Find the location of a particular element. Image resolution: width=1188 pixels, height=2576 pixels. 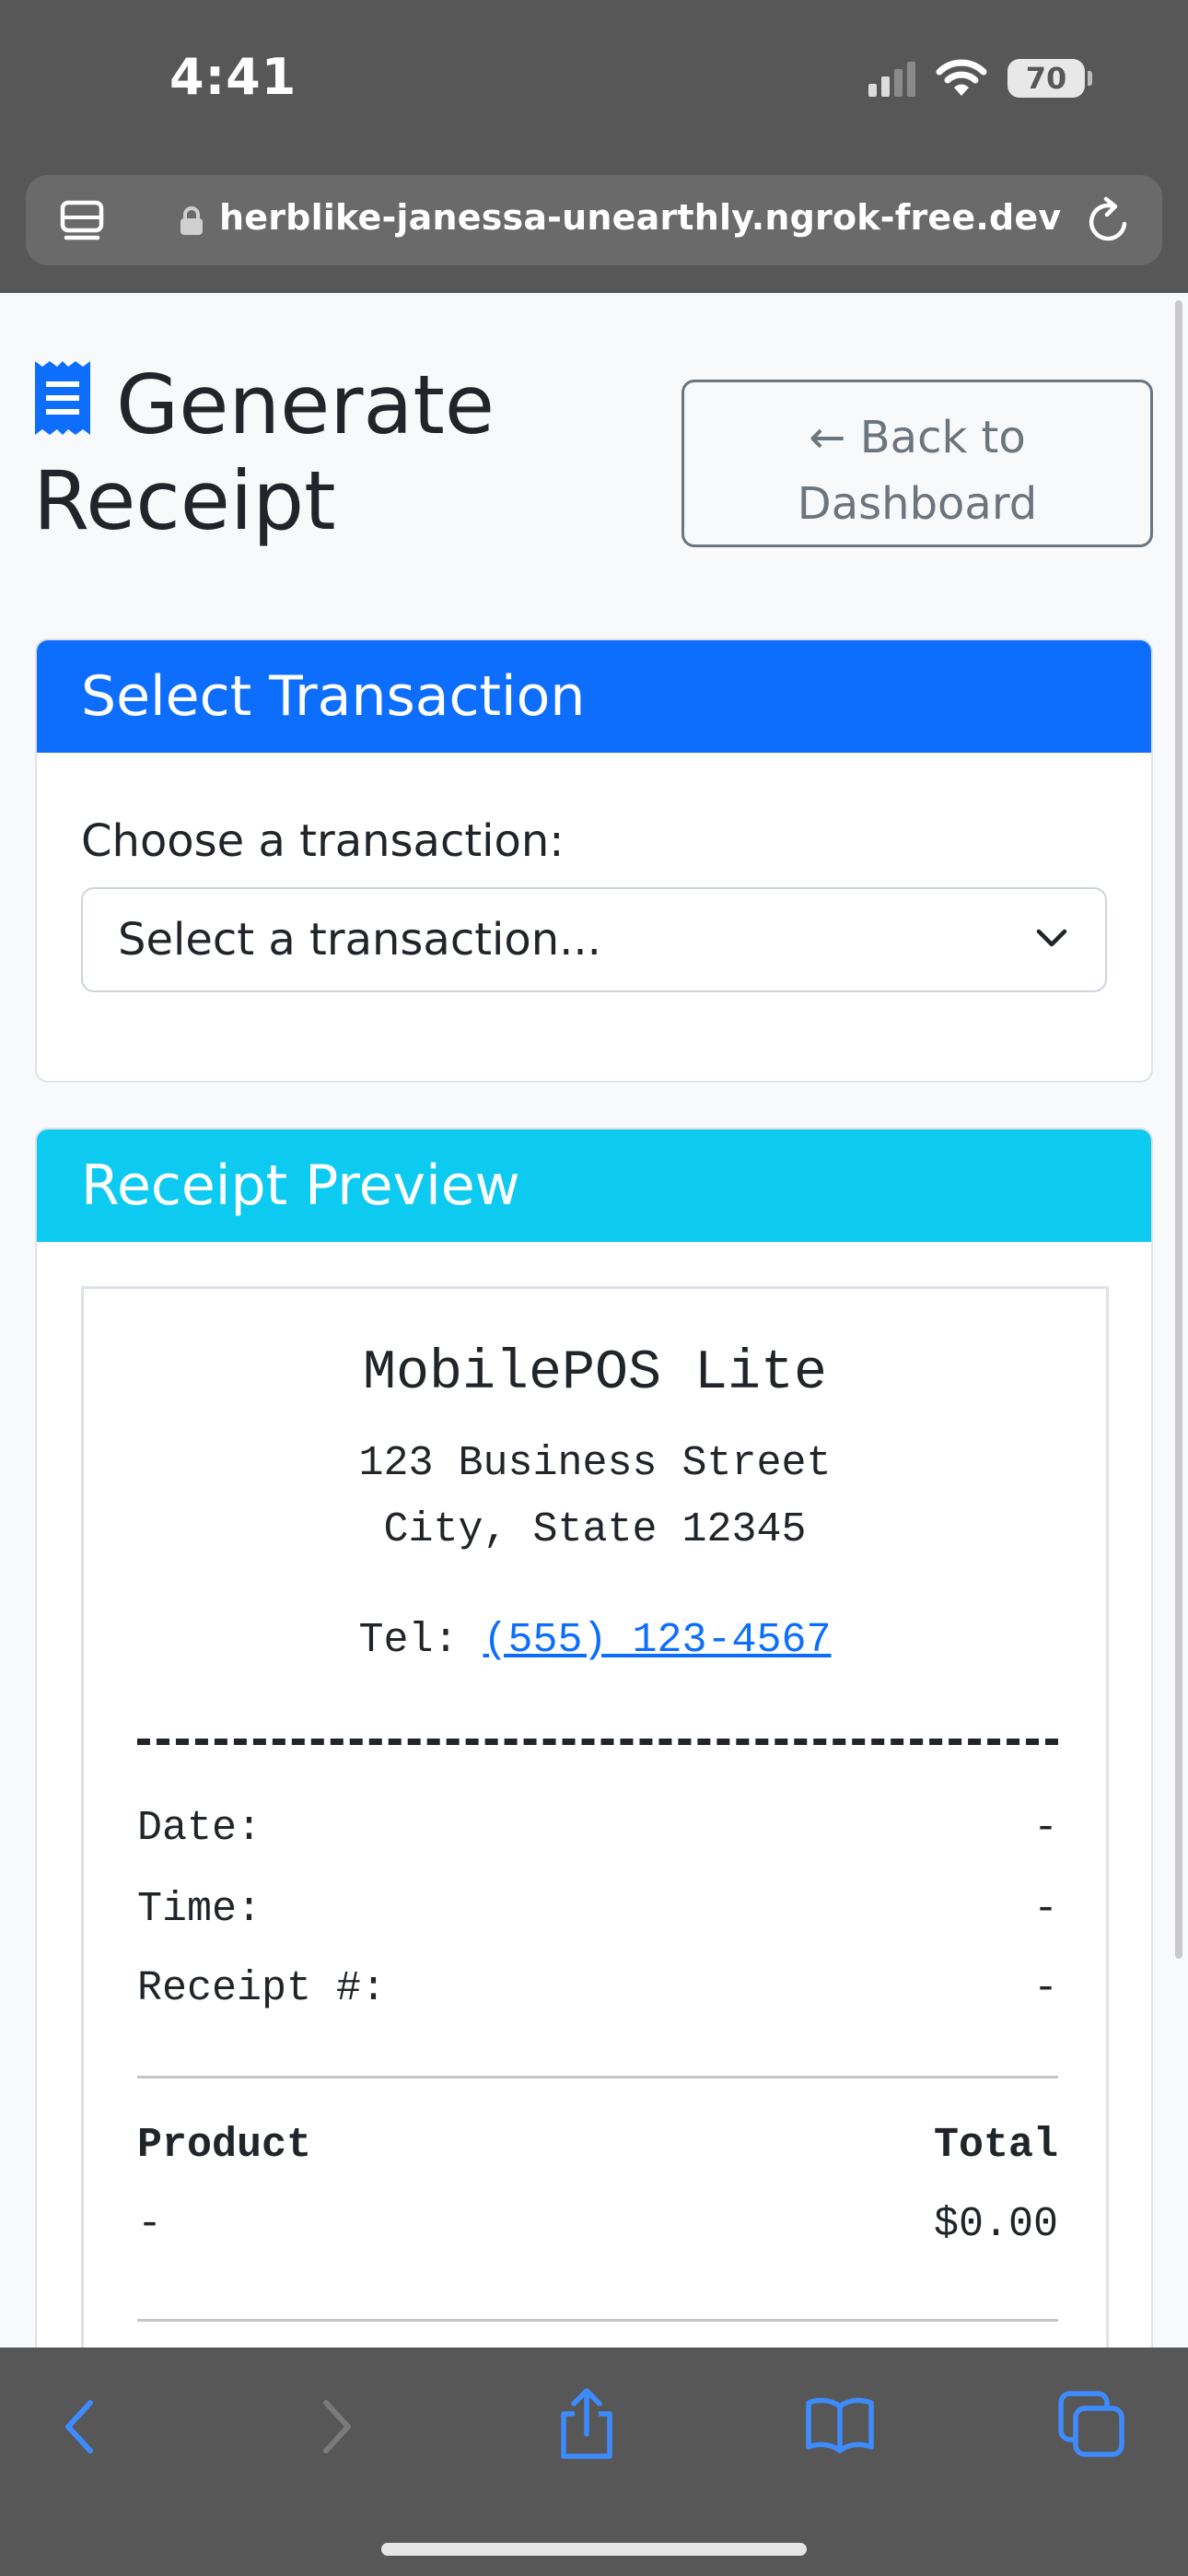

status-icons: 70 is located at coordinates (980, 78).